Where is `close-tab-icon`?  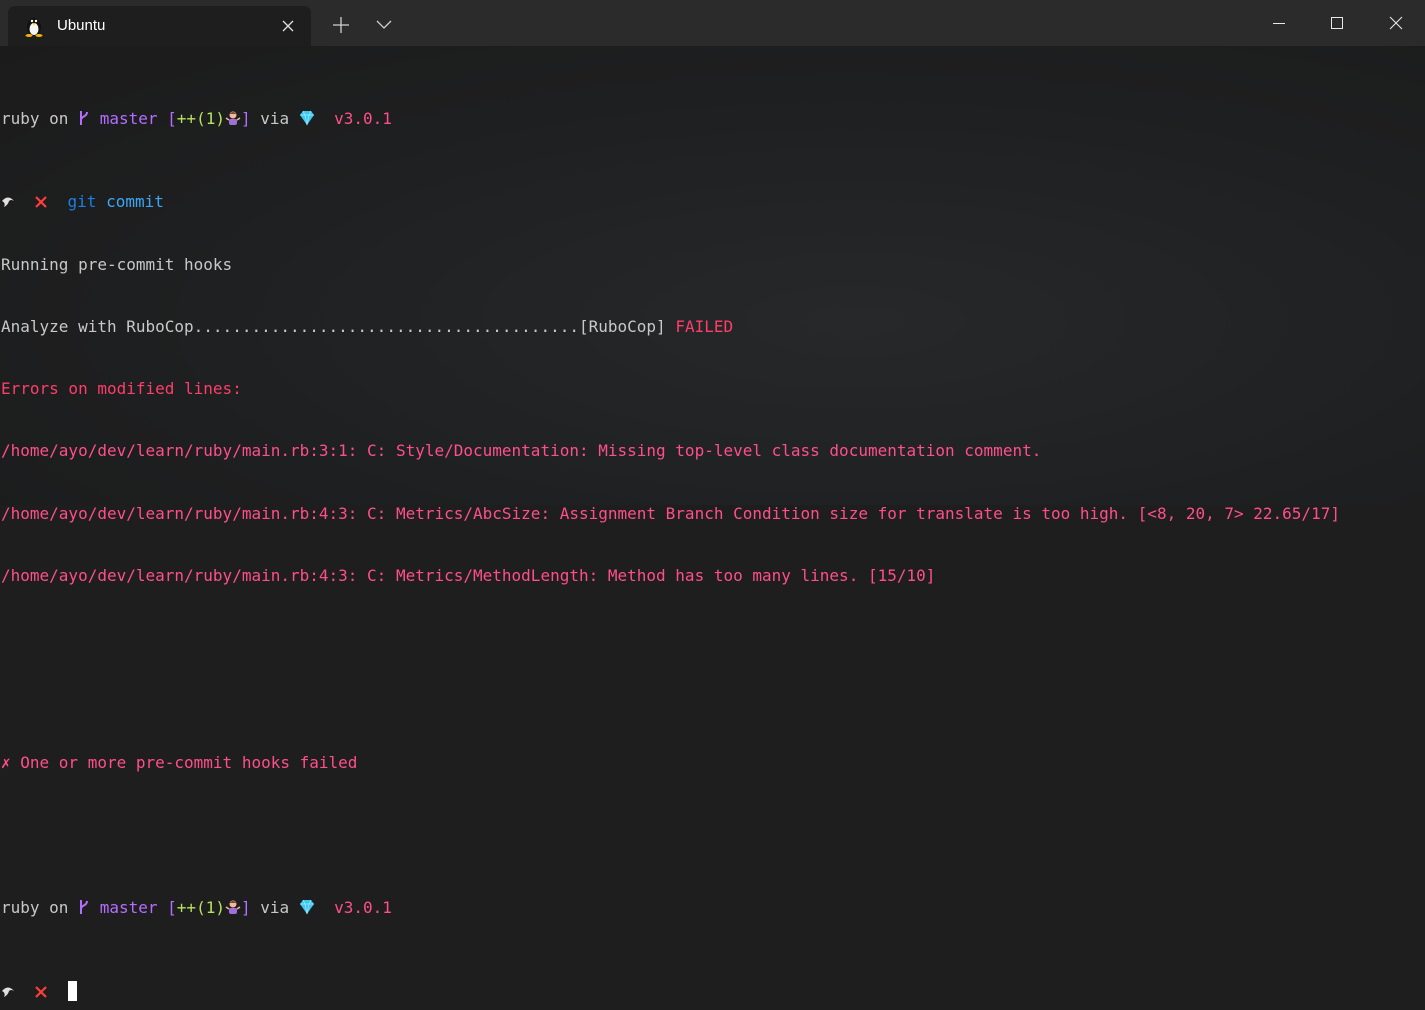 close-tab-icon is located at coordinates (288, 26).